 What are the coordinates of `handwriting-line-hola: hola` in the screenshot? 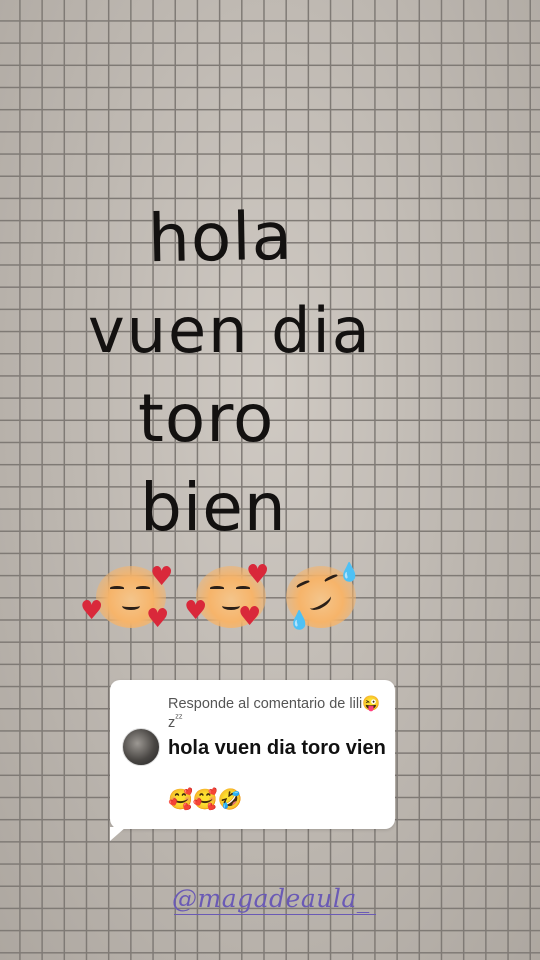 It's located at (220, 237).